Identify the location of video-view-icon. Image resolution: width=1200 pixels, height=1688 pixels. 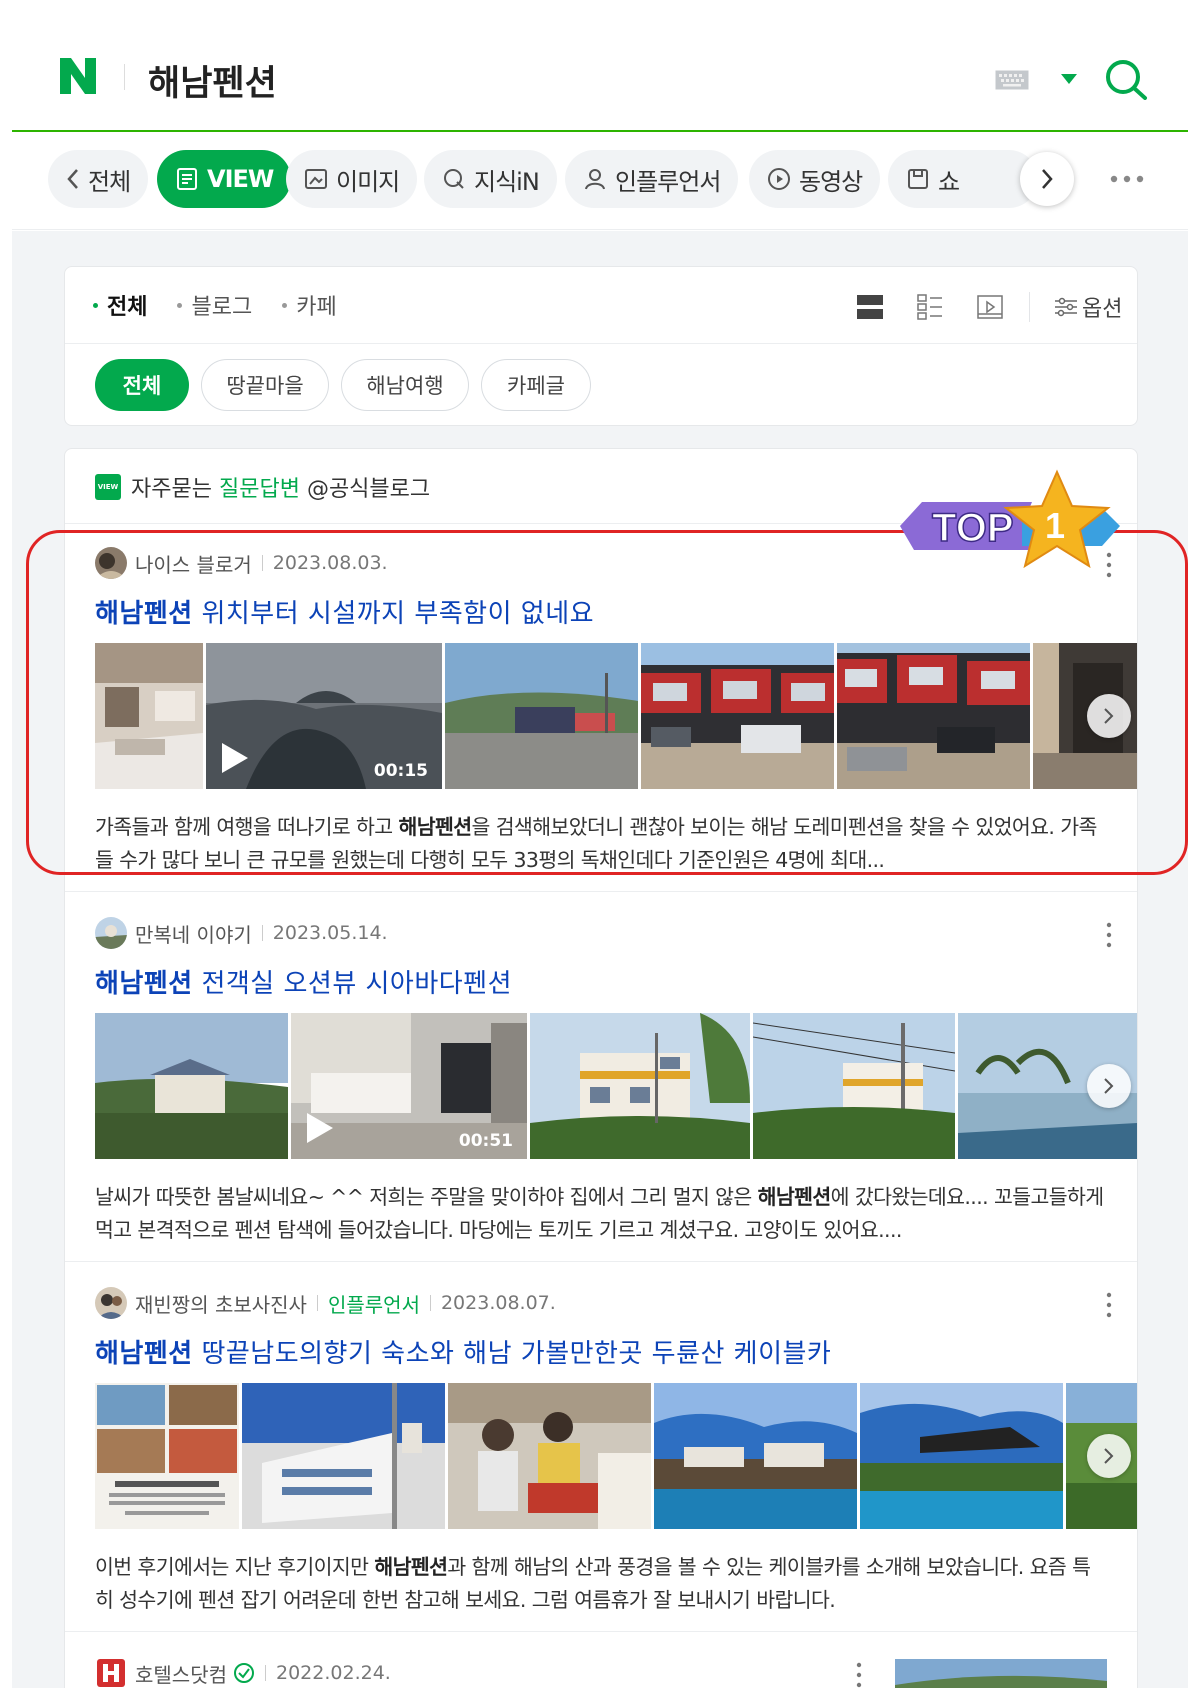
(990, 307).